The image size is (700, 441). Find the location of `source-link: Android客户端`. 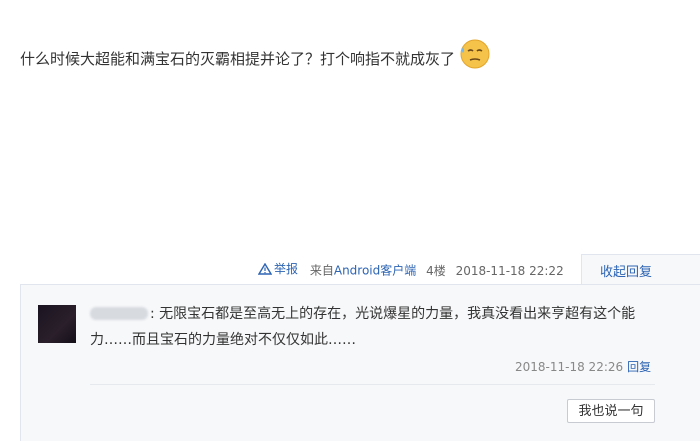

source-link: Android客户端 is located at coordinates (375, 271).